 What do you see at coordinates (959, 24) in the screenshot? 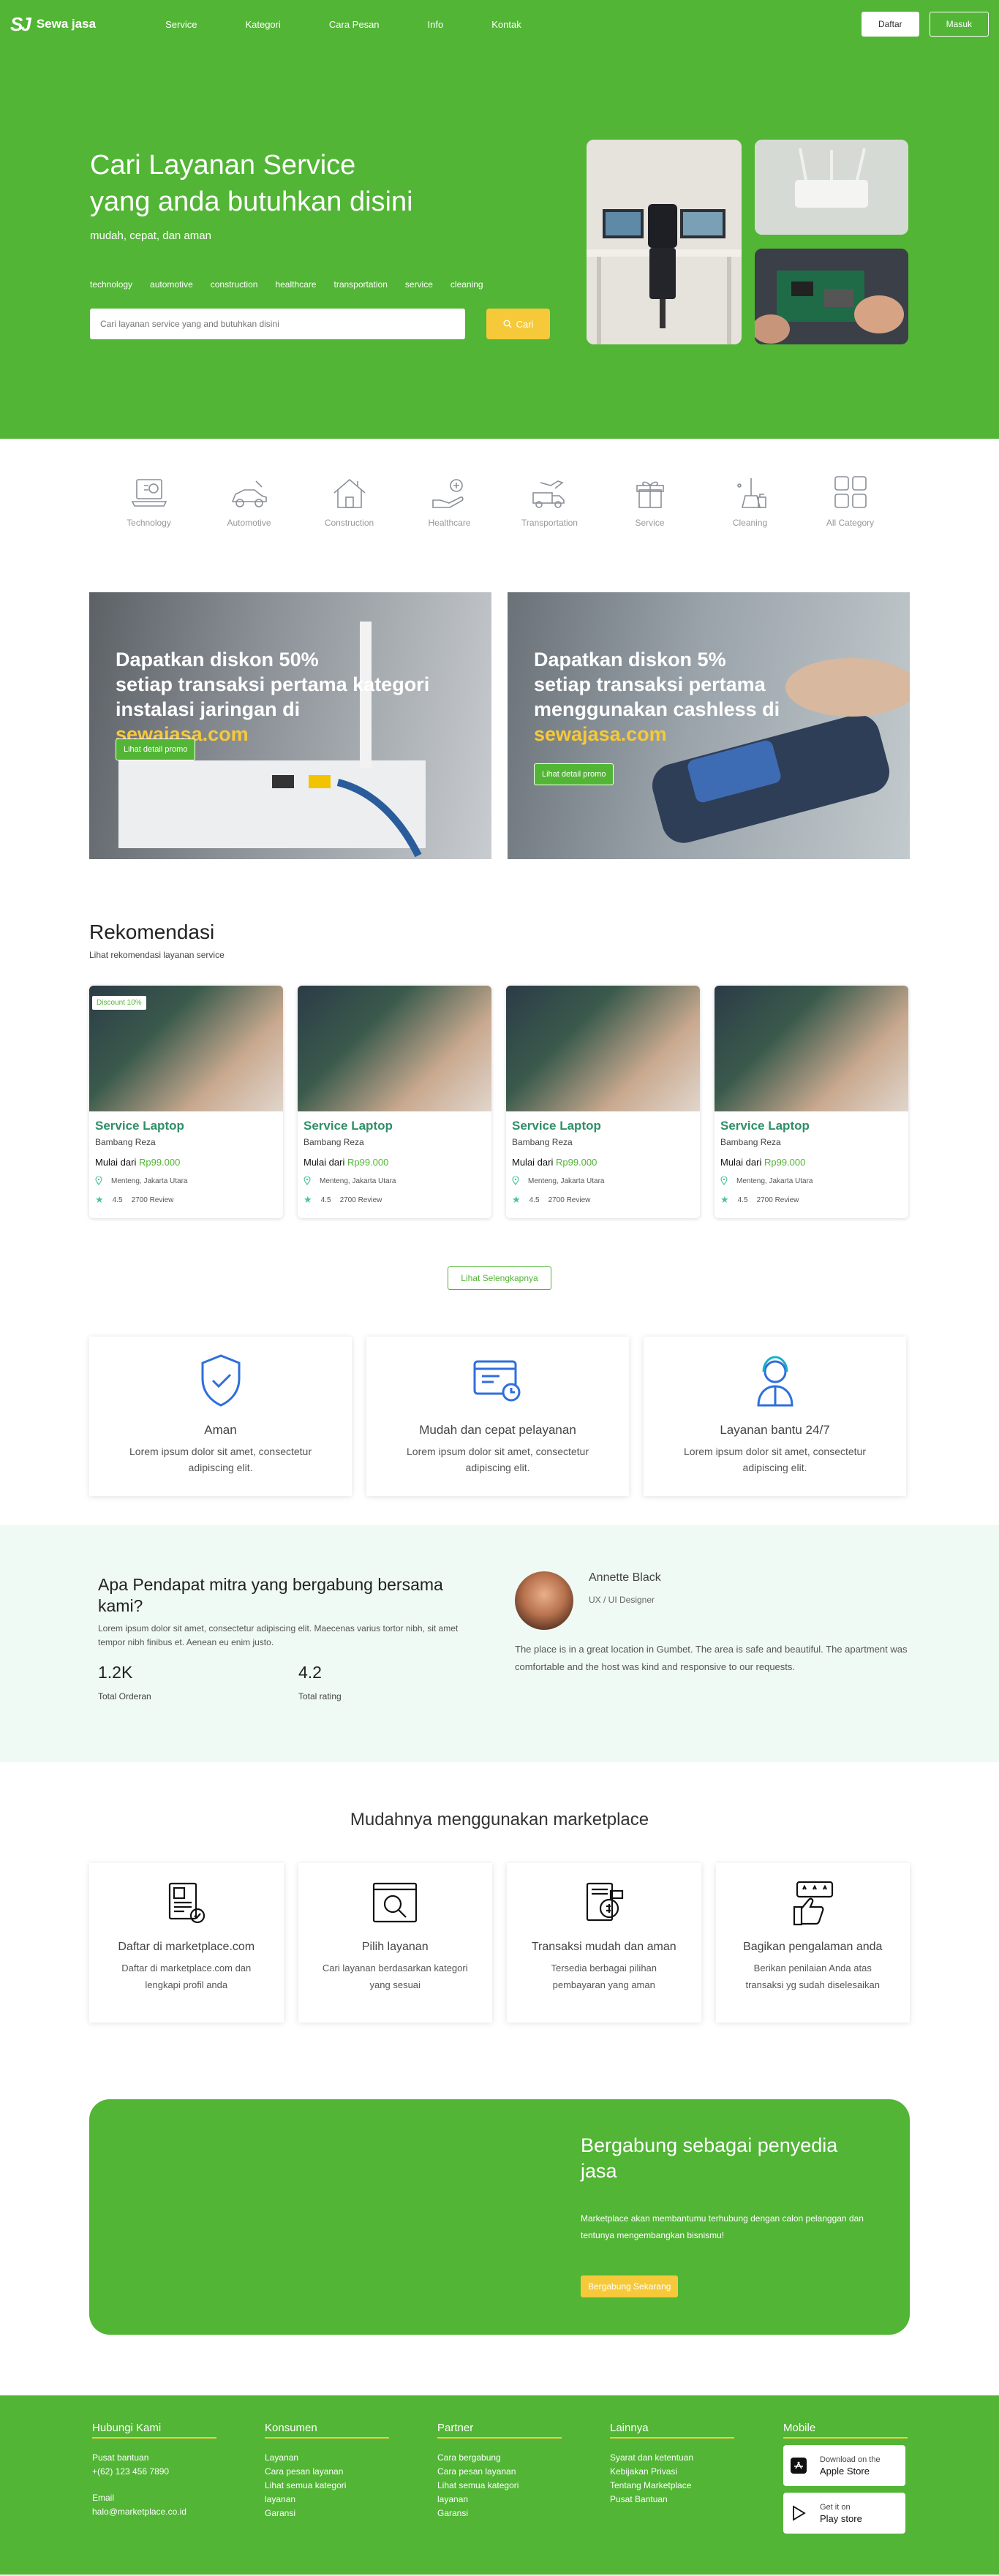
I see `masuk-button: Masuk` at bounding box center [959, 24].